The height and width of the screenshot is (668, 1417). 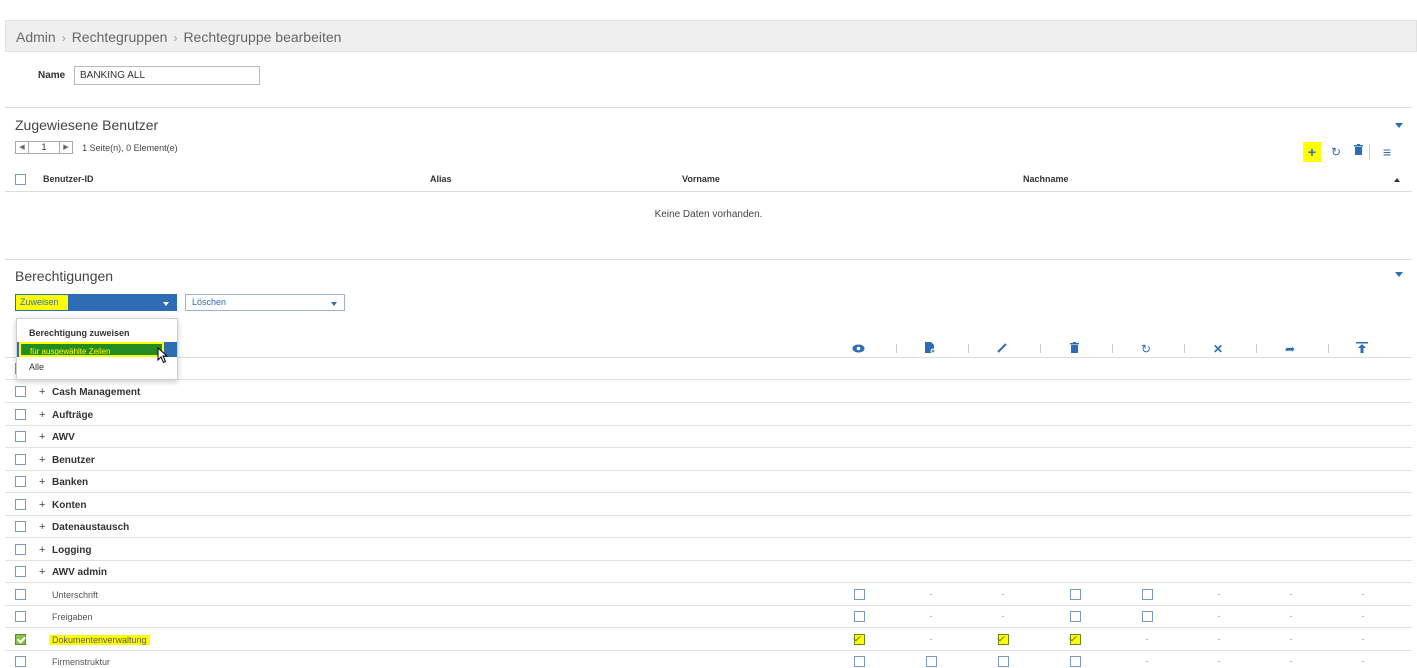 What do you see at coordinates (52, 75) in the screenshot?
I see `name-label: Name` at bounding box center [52, 75].